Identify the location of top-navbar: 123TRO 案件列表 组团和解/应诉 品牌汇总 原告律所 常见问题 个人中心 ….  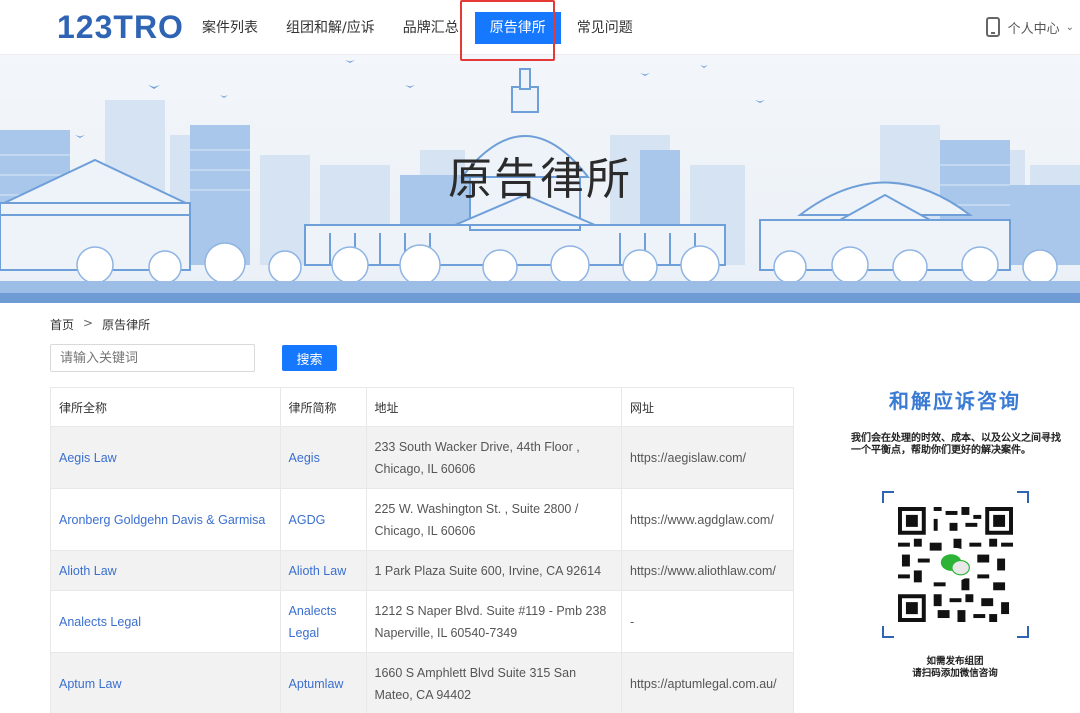
(540, 27).